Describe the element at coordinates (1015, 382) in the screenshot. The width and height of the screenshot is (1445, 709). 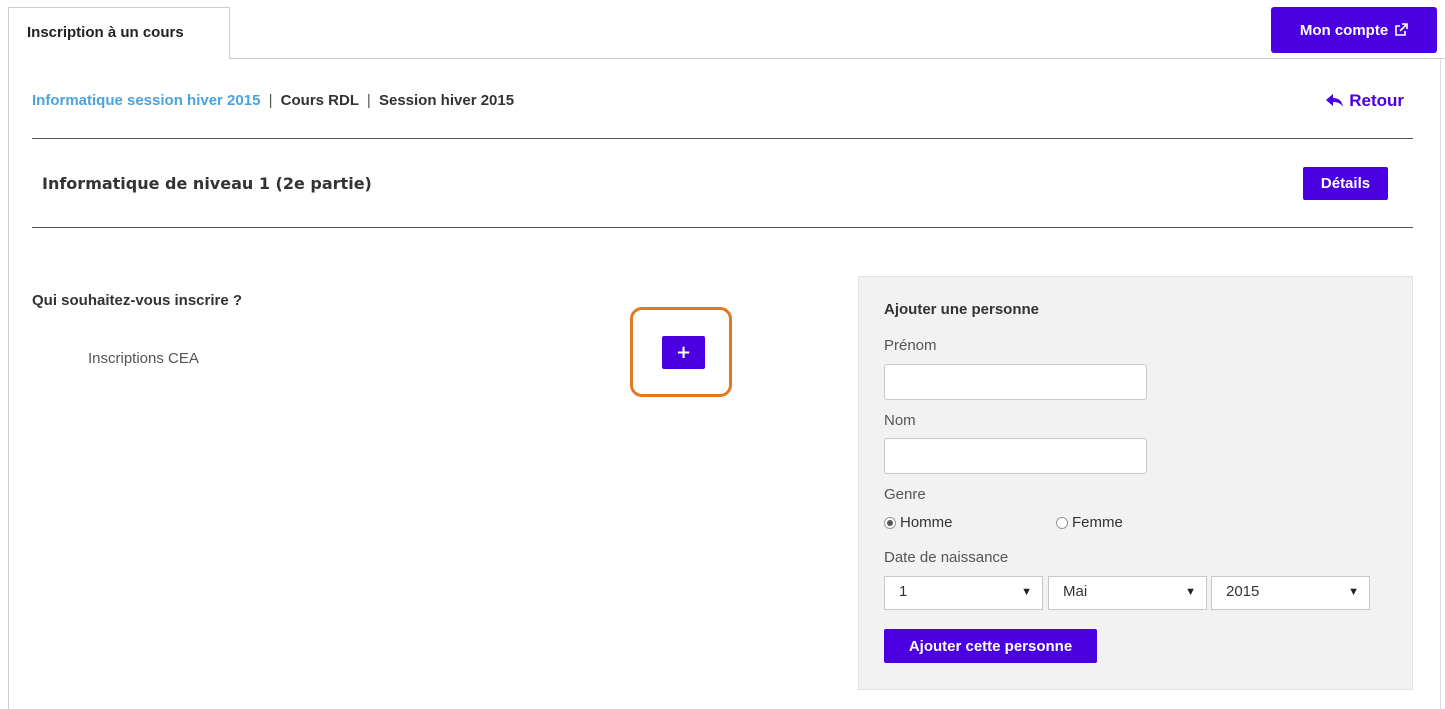
I see `firstname-input` at that location.